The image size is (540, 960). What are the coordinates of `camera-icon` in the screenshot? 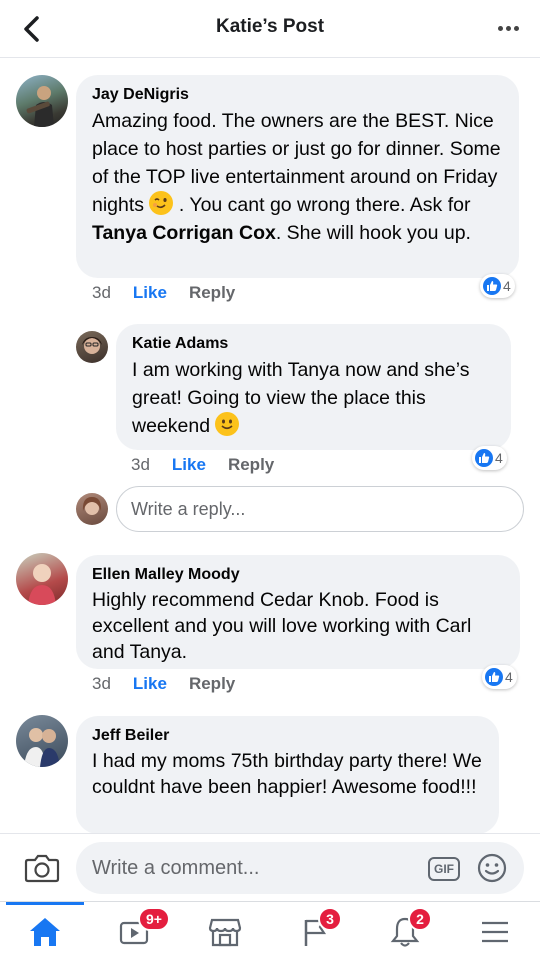 It's located at (42, 868).